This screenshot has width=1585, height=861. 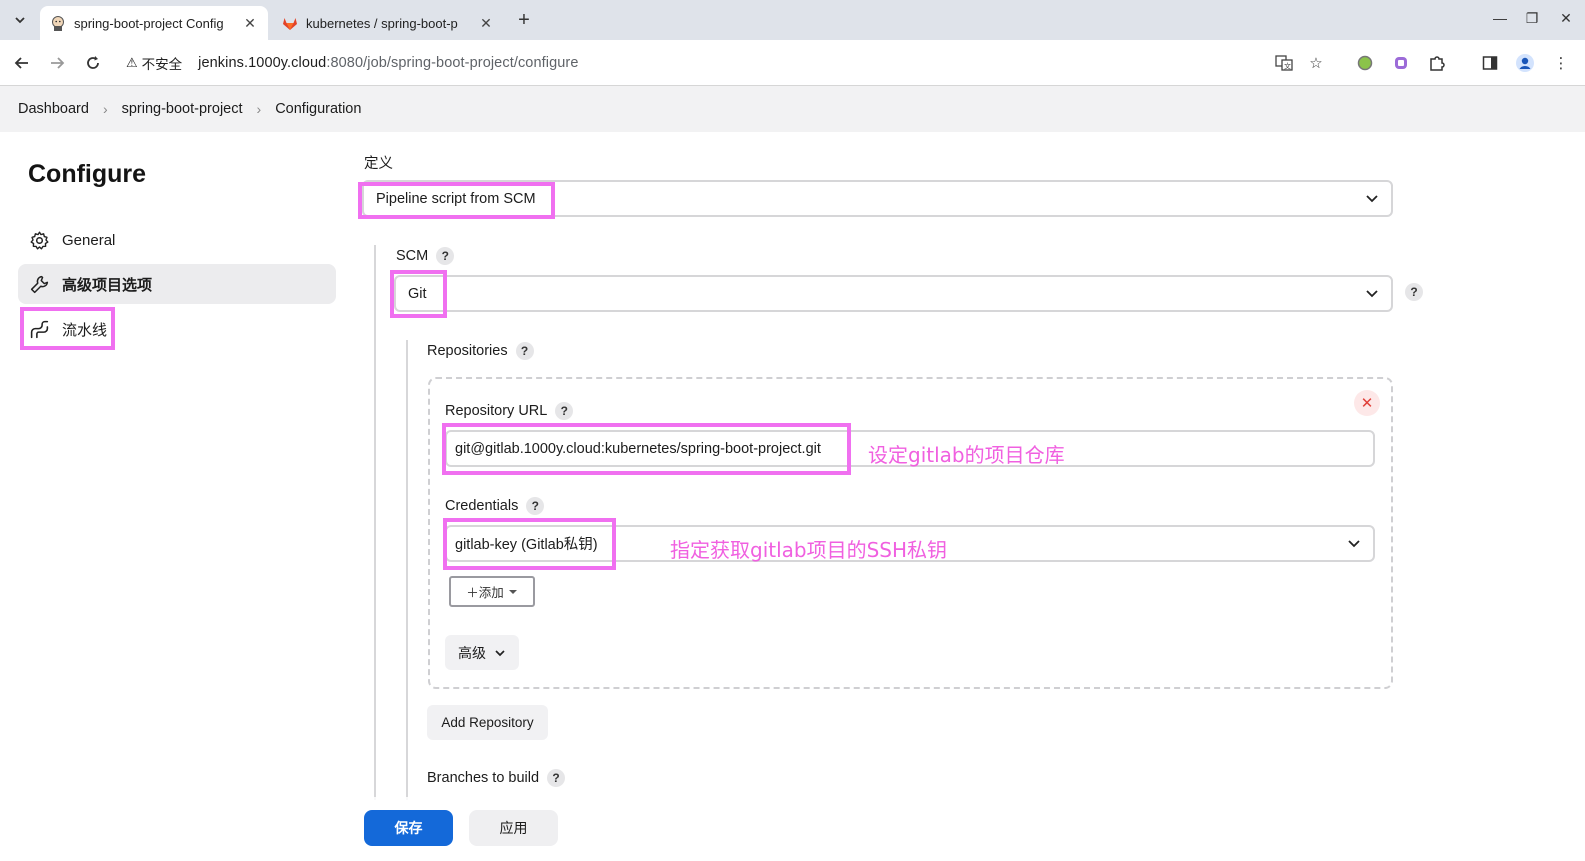 What do you see at coordinates (87, 174) in the screenshot?
I see `page-title: Configure` at bounding box center [87, 174].